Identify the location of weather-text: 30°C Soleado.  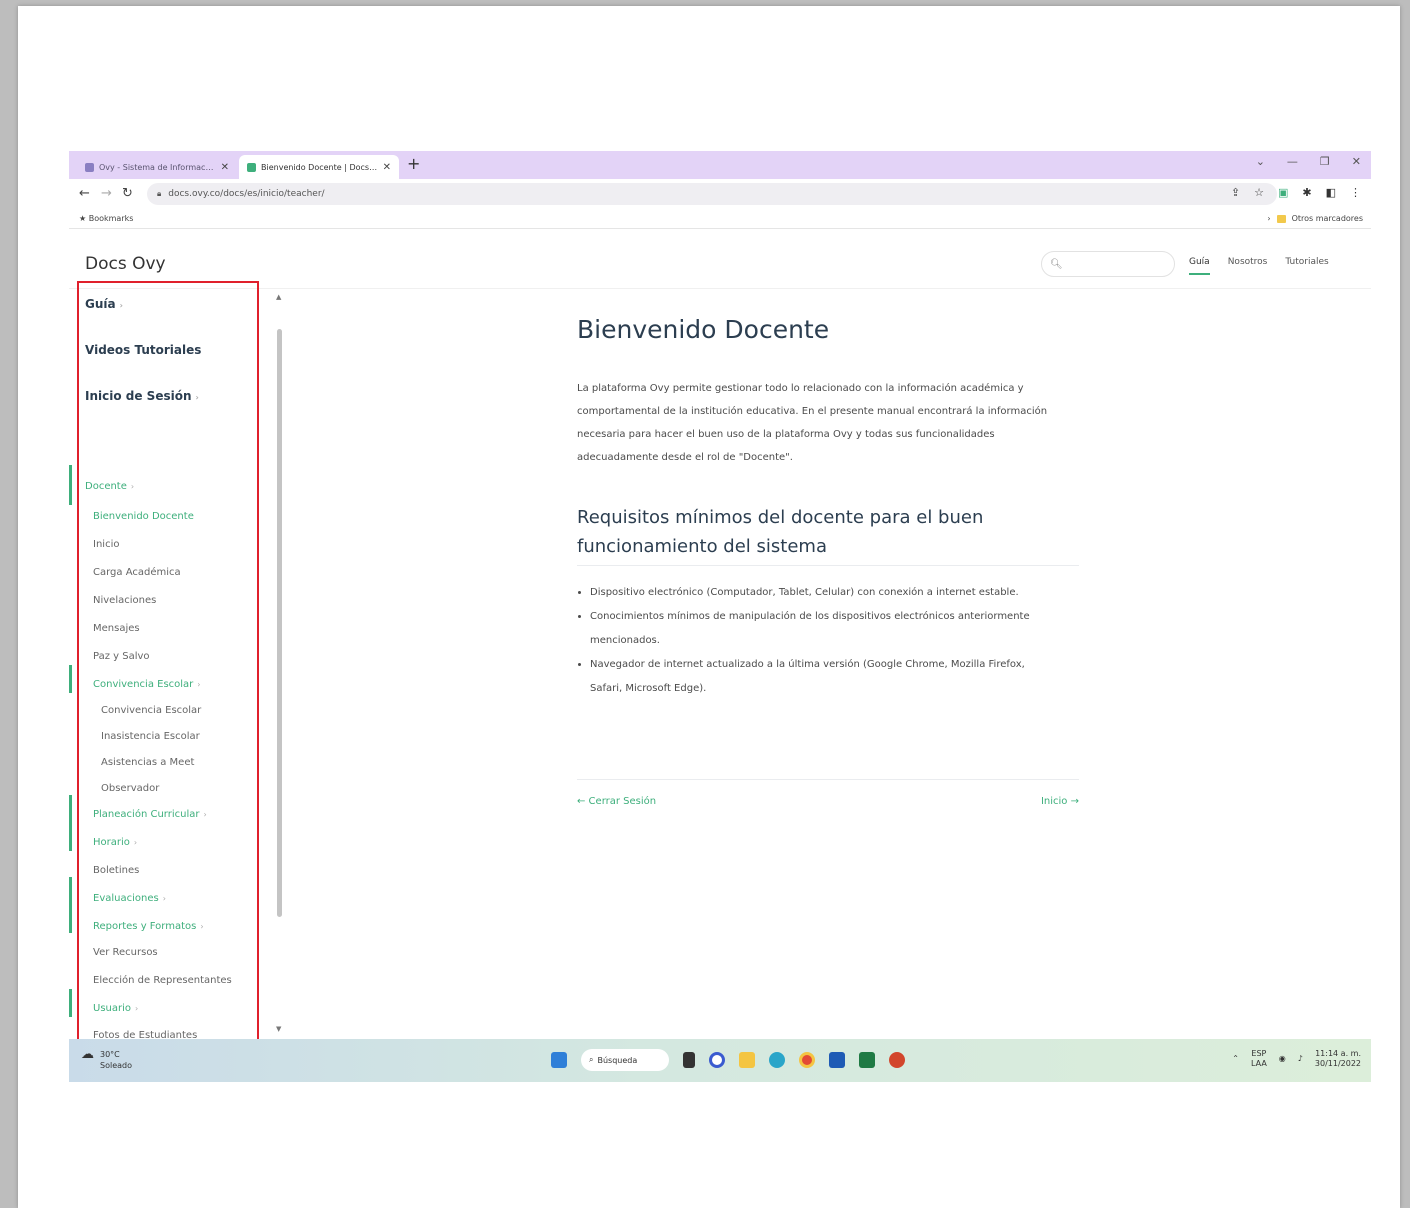
(116, 1060).